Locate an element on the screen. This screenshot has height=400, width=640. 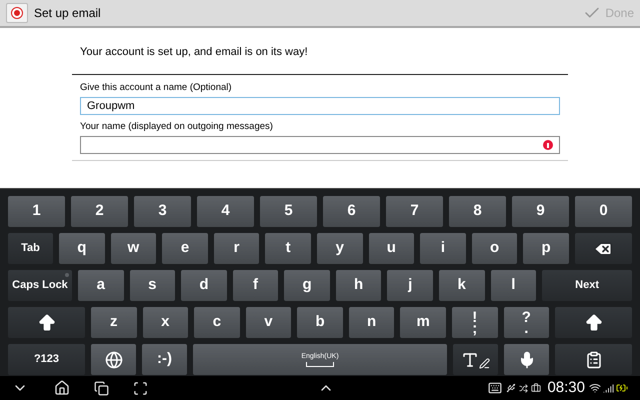
key: :-) is located at coordinates (164, 359).